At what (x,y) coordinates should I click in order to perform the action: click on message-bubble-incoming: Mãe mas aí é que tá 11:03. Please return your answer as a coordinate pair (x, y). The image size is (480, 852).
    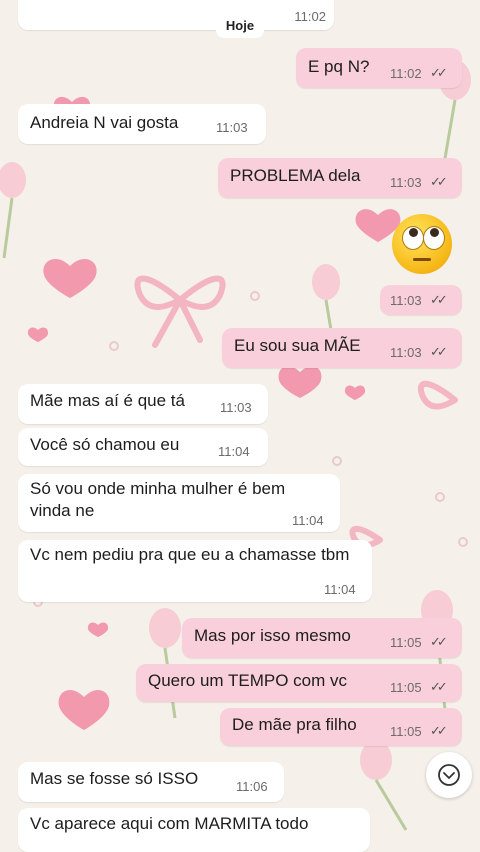
    Looking at the image, I should click on (143, 404).